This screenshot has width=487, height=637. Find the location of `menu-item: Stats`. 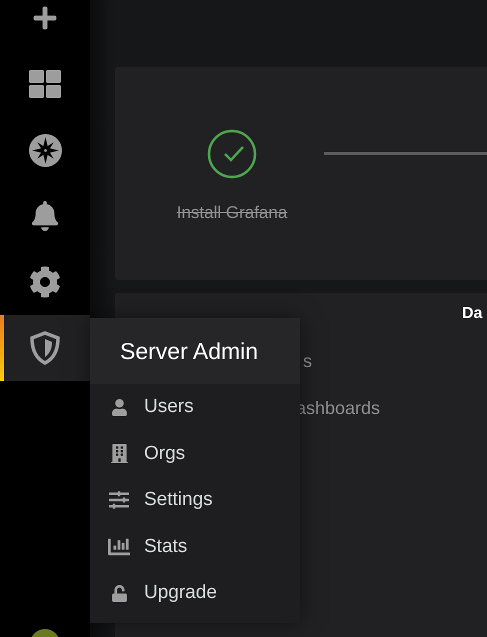

menu-item: Stats is located at coordinates (195, 547).